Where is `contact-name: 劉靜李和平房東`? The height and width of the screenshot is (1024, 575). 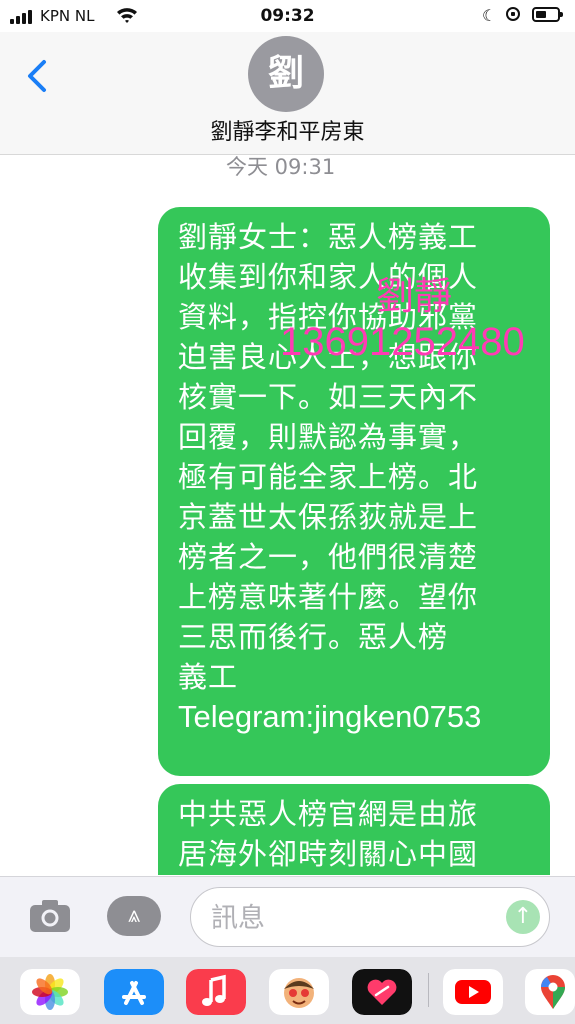
contact-name: 劉靜李和平房東 is located at coordinates (287, 130).